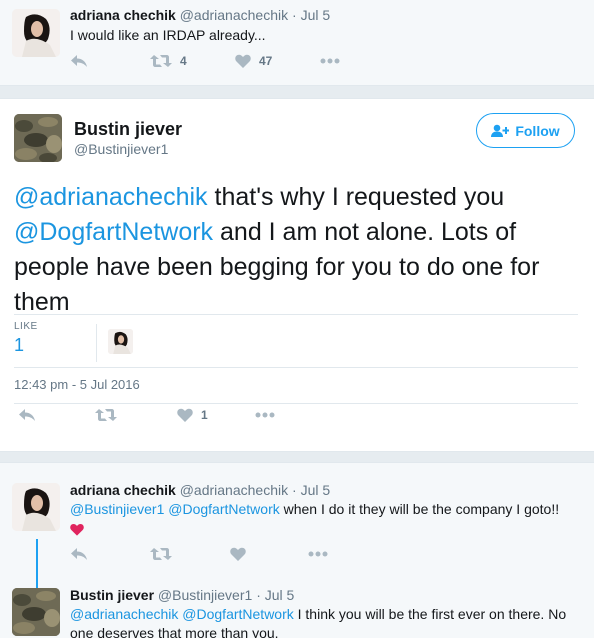  Describe the element at coordinates (37, 564) in the screenshot. I see `thread-line` at that location.